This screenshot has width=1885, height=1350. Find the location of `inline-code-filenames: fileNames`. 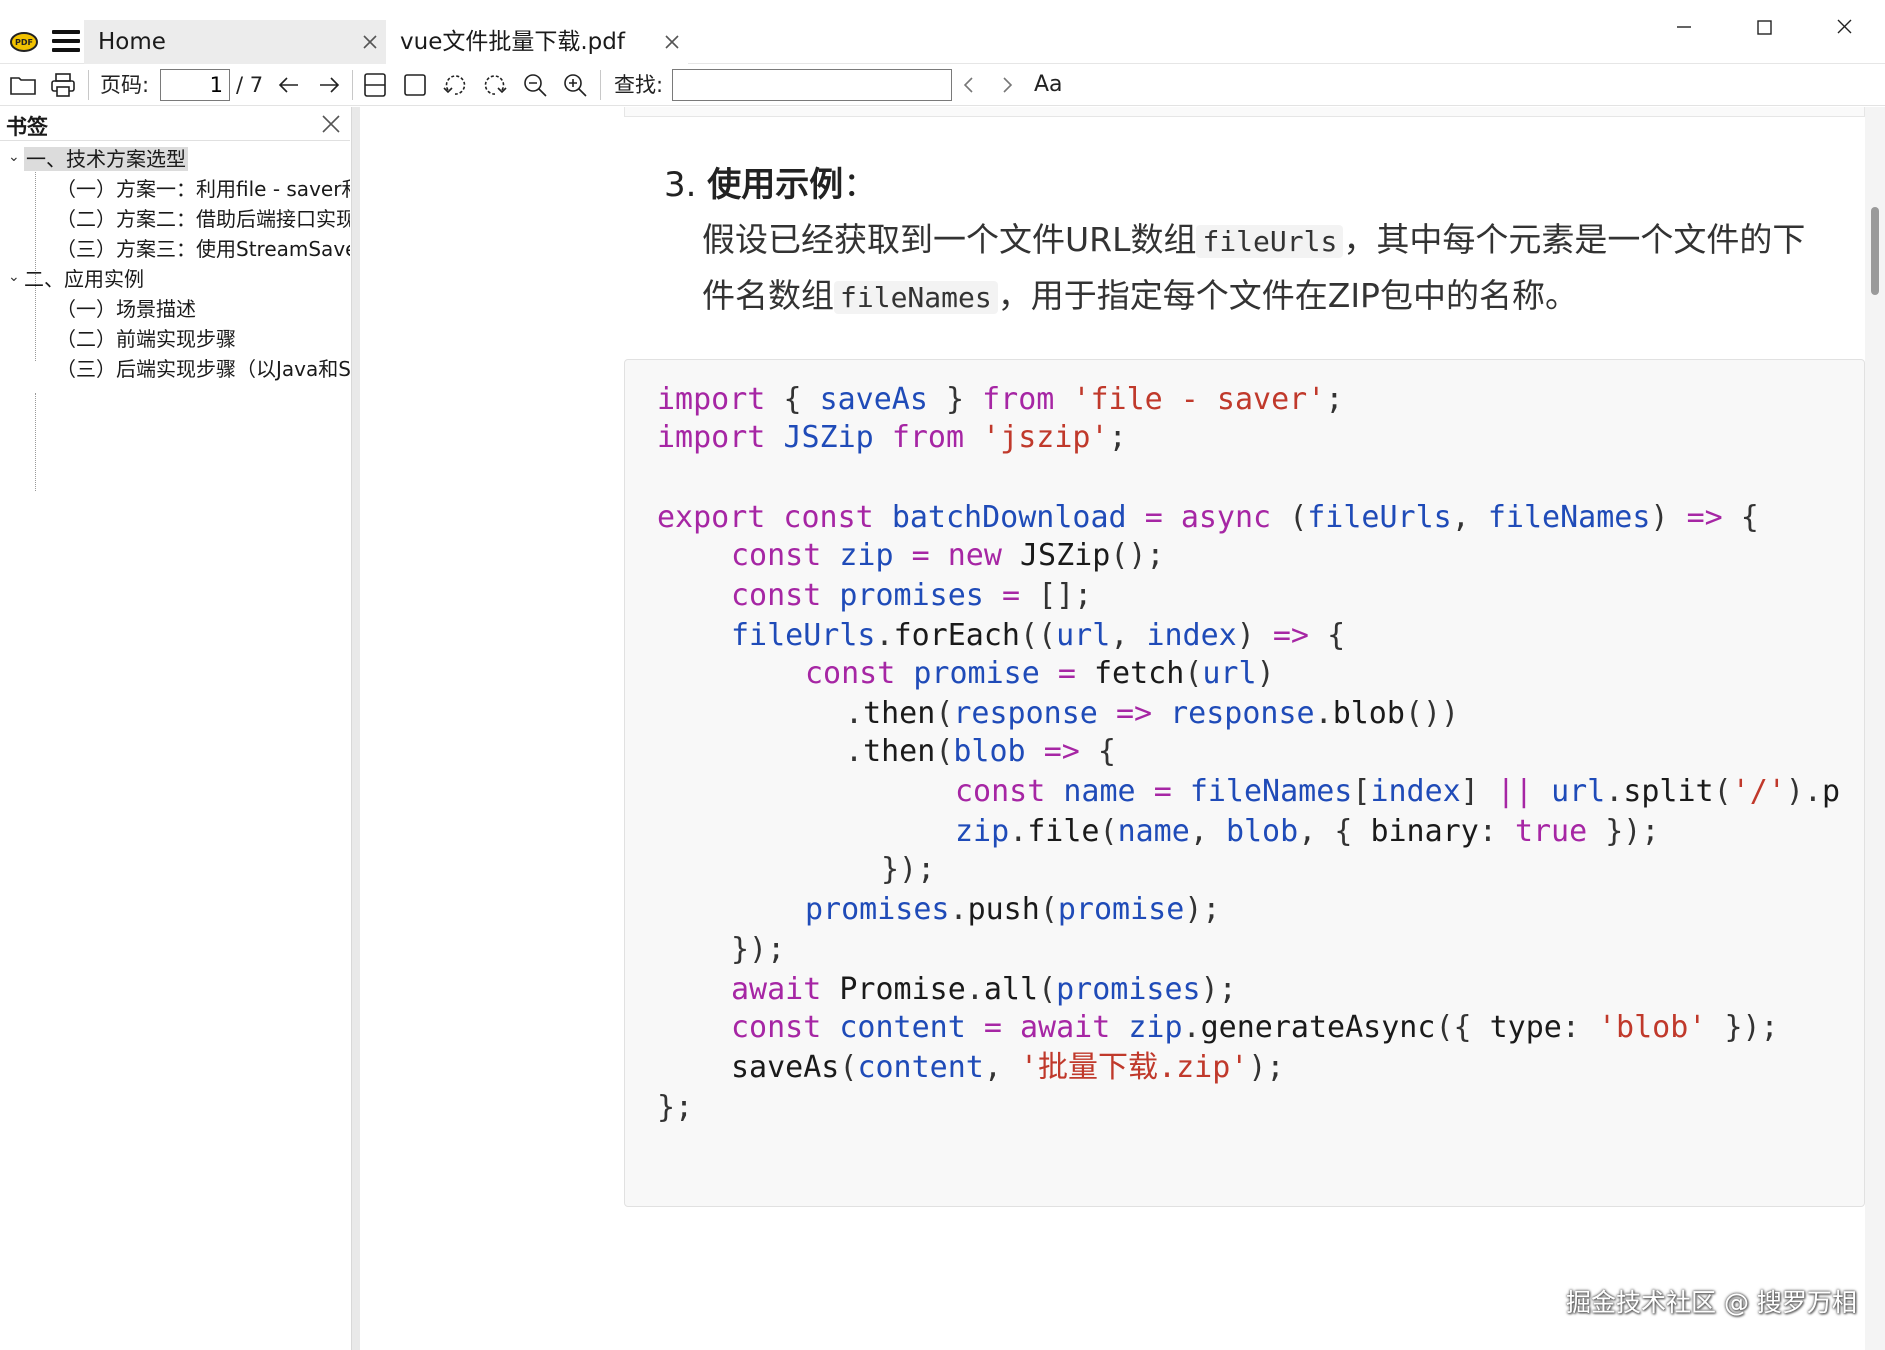

inline-code-filenames: fileNames is located at coordinates (916, 297).